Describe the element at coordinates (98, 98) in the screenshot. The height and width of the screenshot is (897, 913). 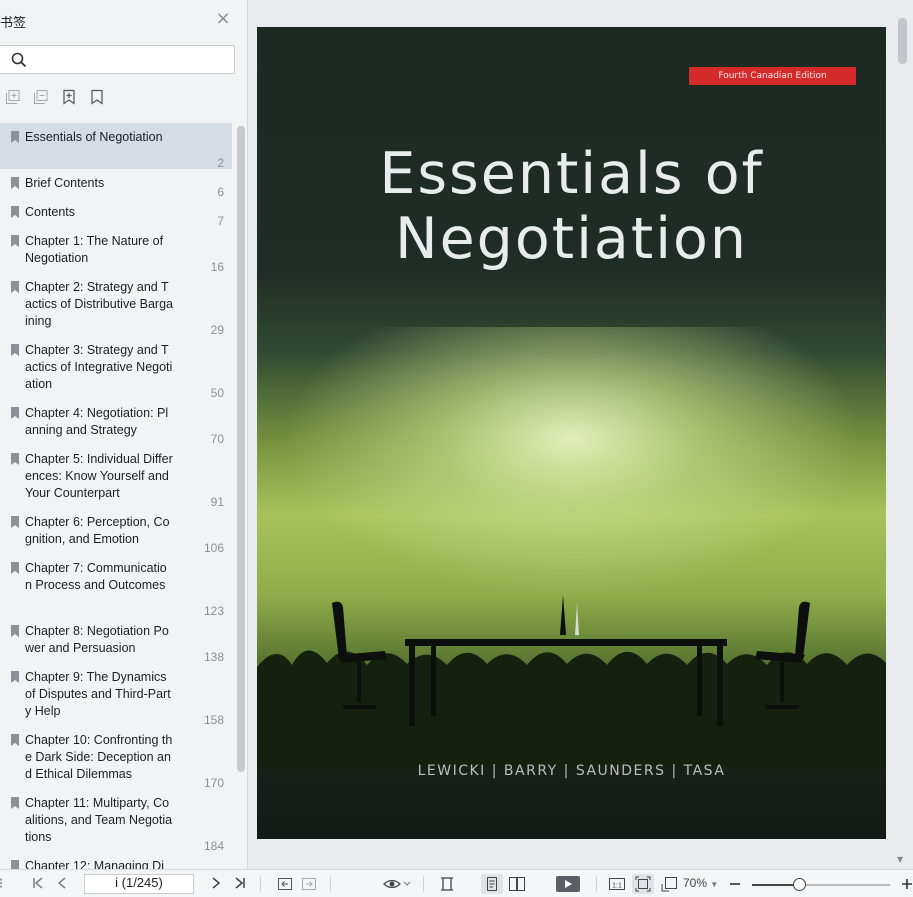
I see `bookmark-icon` at that location.